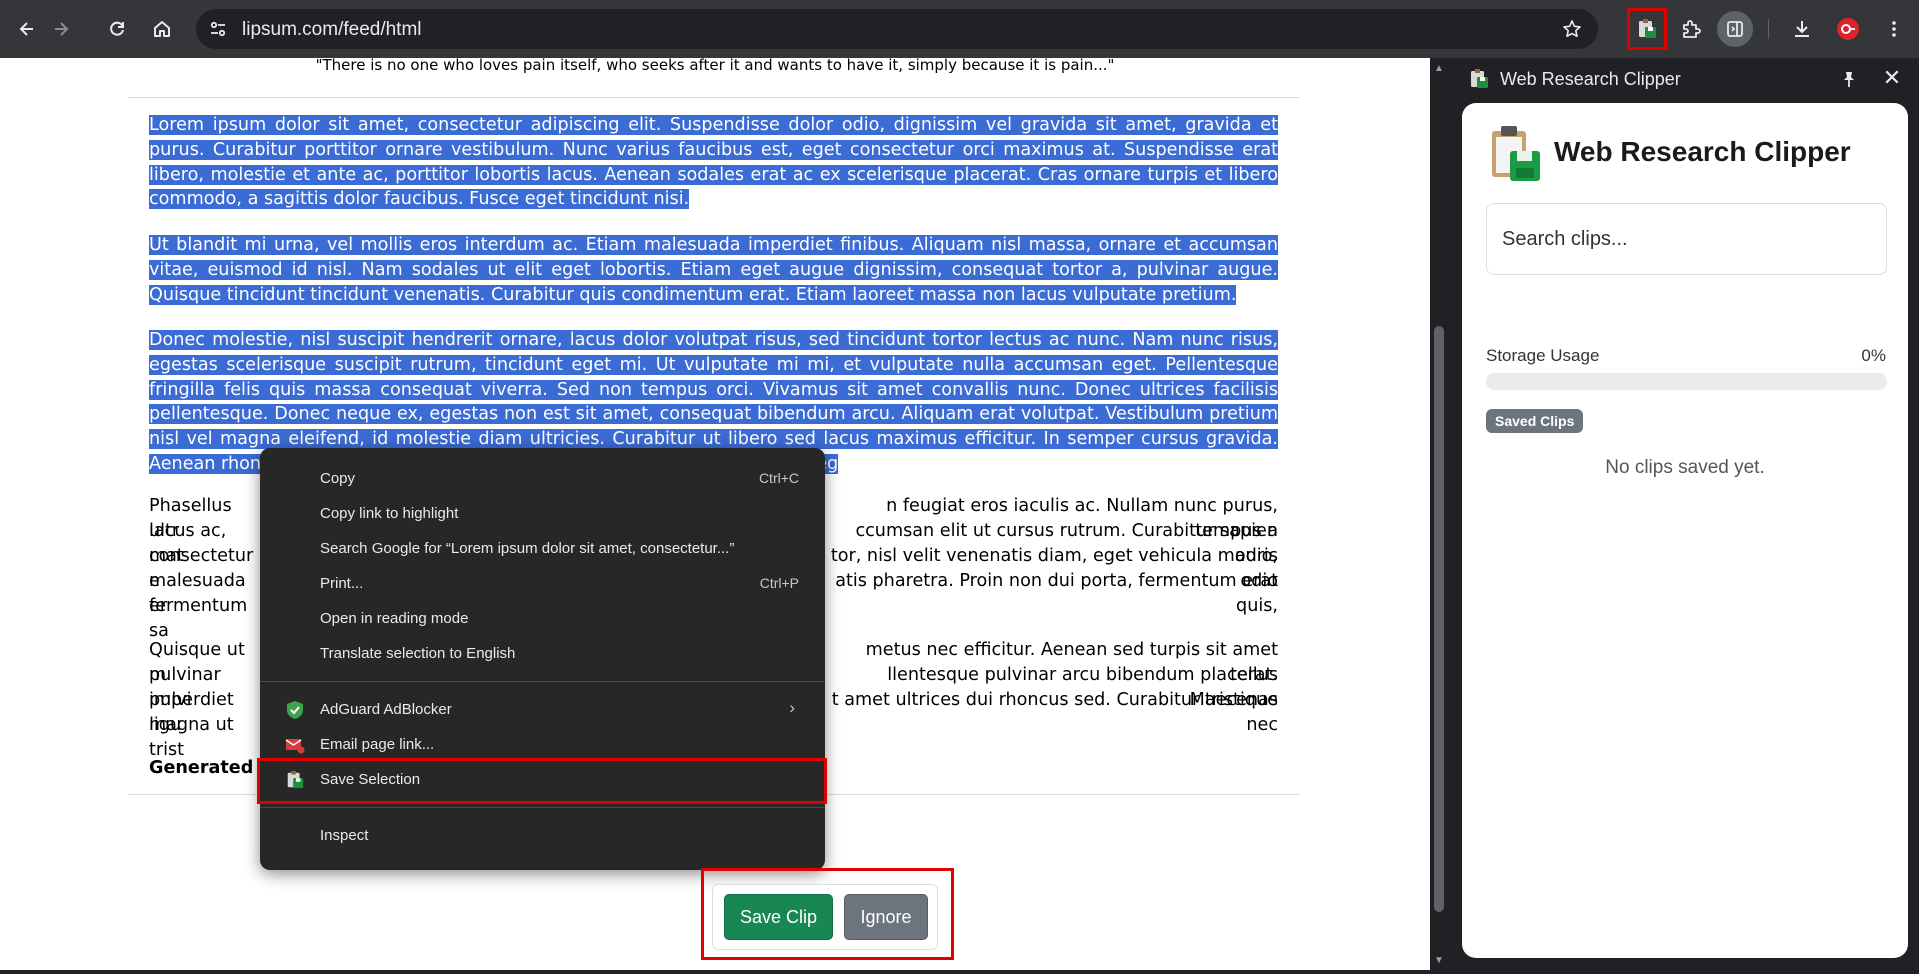  I want to click on shortcut-label: Ctrl+C, so click(778, 478).